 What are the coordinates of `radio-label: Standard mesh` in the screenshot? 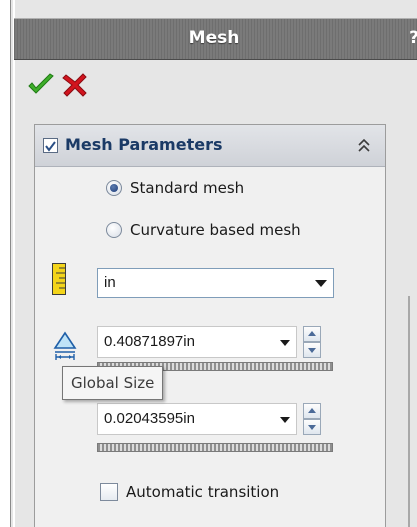 It's located at (187, 188).